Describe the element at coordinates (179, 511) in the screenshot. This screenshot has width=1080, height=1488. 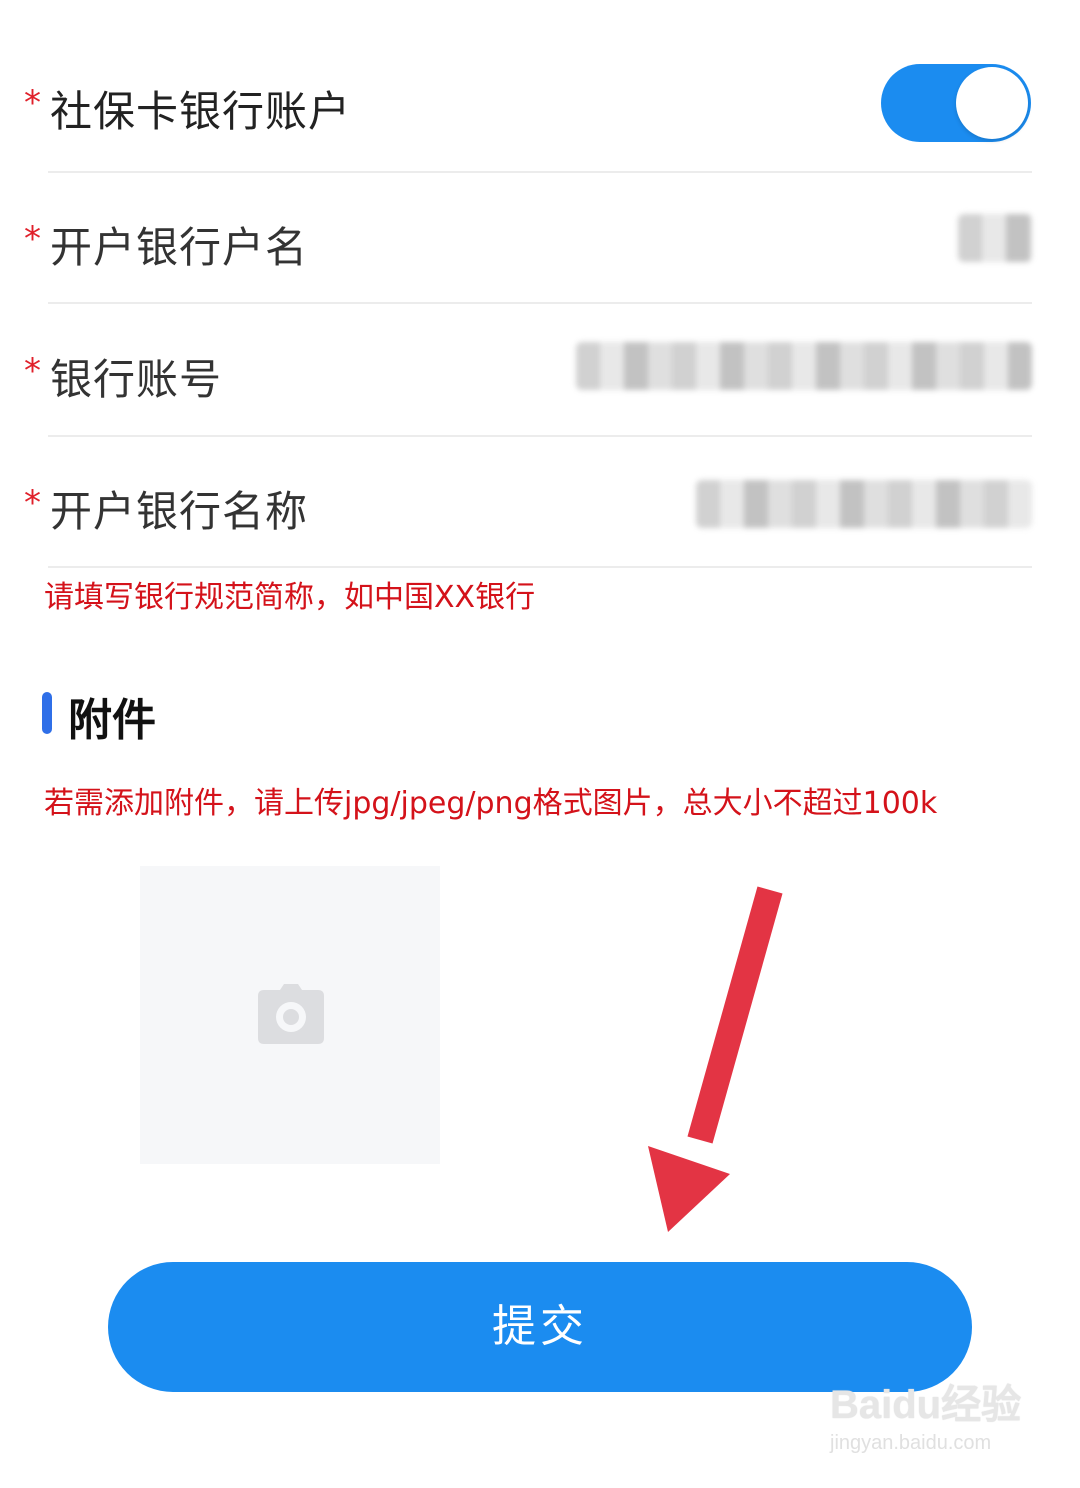
I see `field-label-bank-name: 开户银行名称` at that location.